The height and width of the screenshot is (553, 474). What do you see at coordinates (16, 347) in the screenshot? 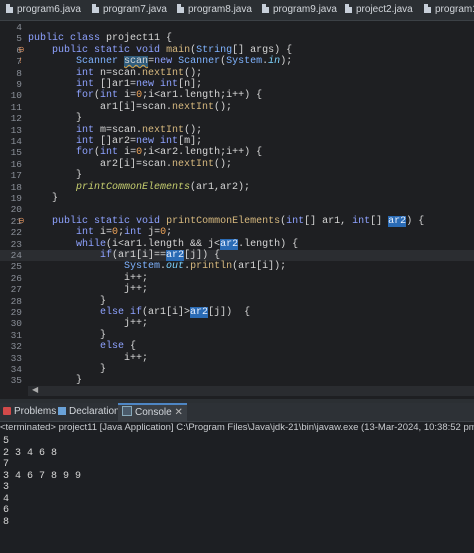
I see `line-number: 32` at bounding box center [16, 347].